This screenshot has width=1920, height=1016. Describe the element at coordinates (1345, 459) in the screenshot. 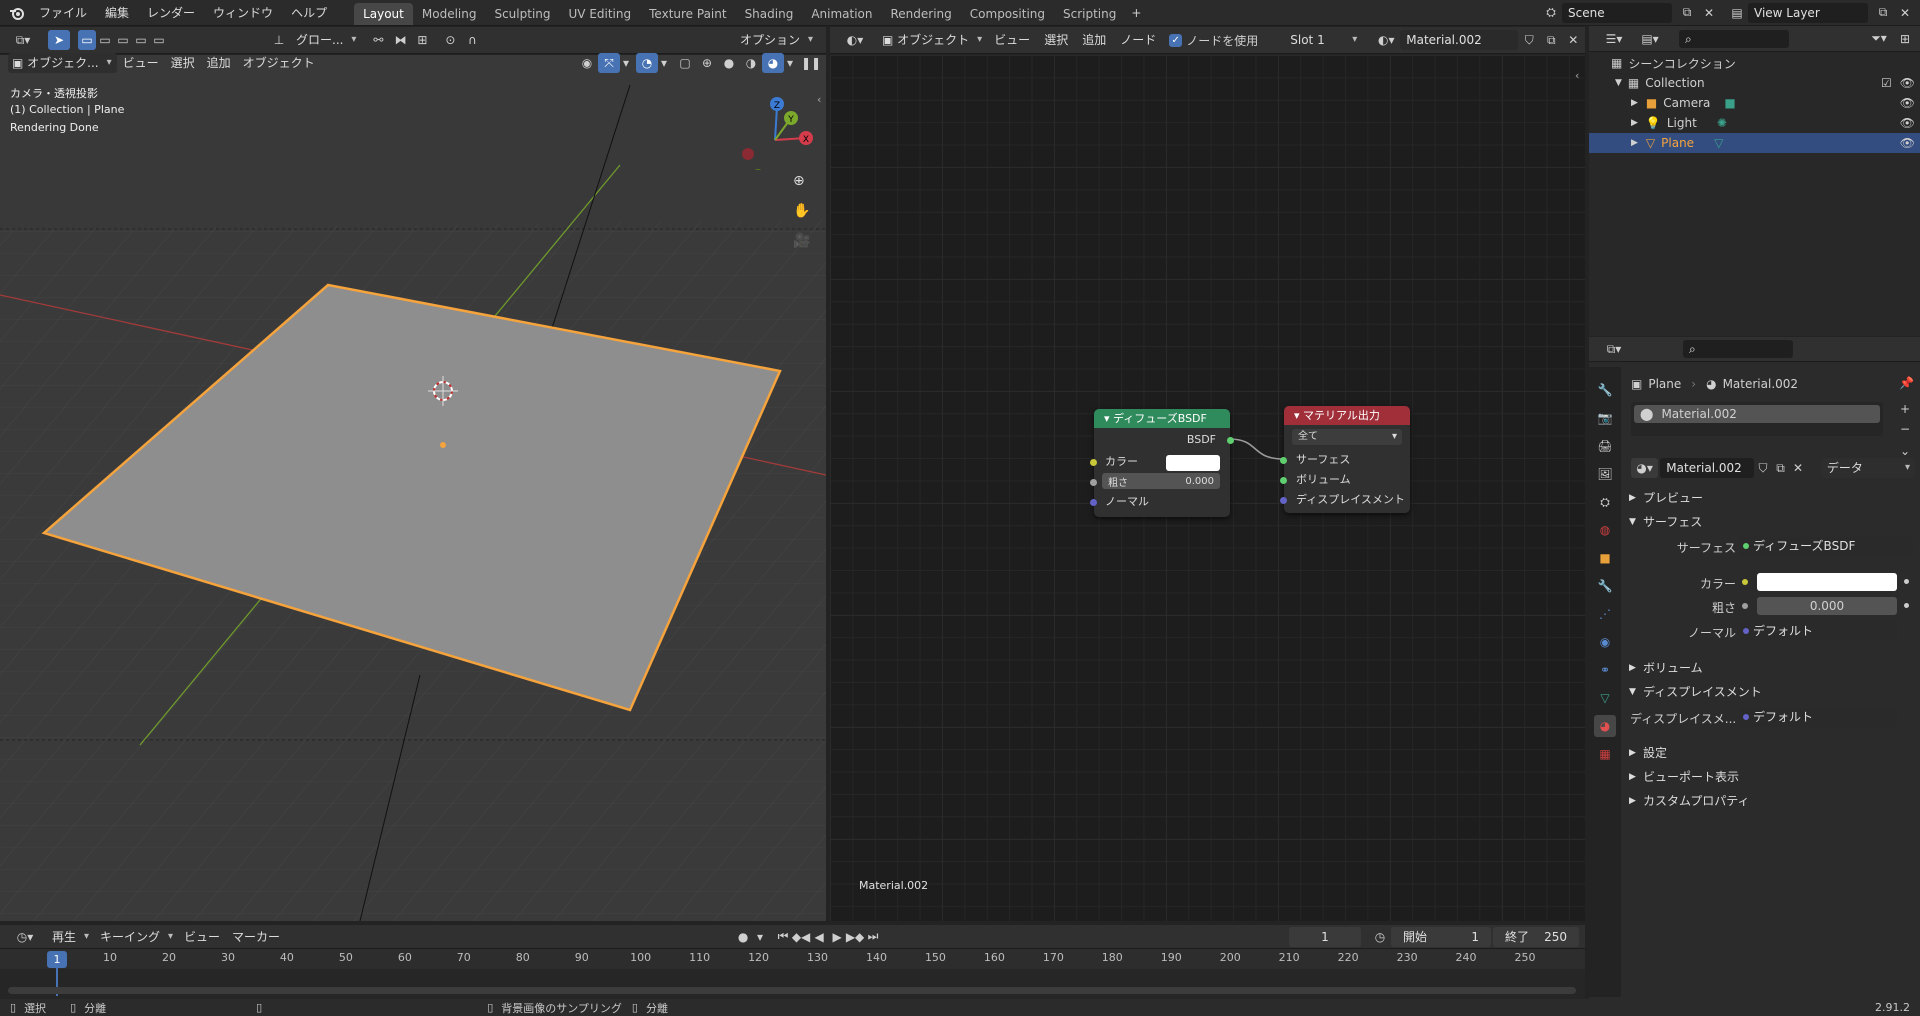

I see `material-output-node: ▾ マテリアル出力 全て ▾ サーフェス ボリューム ディスプレイスメント` at that location.